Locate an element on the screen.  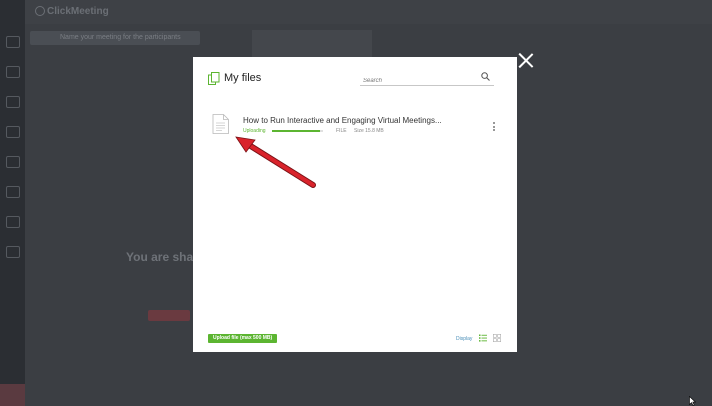
upload-status: Uploading is located at coordinates (254, 131).